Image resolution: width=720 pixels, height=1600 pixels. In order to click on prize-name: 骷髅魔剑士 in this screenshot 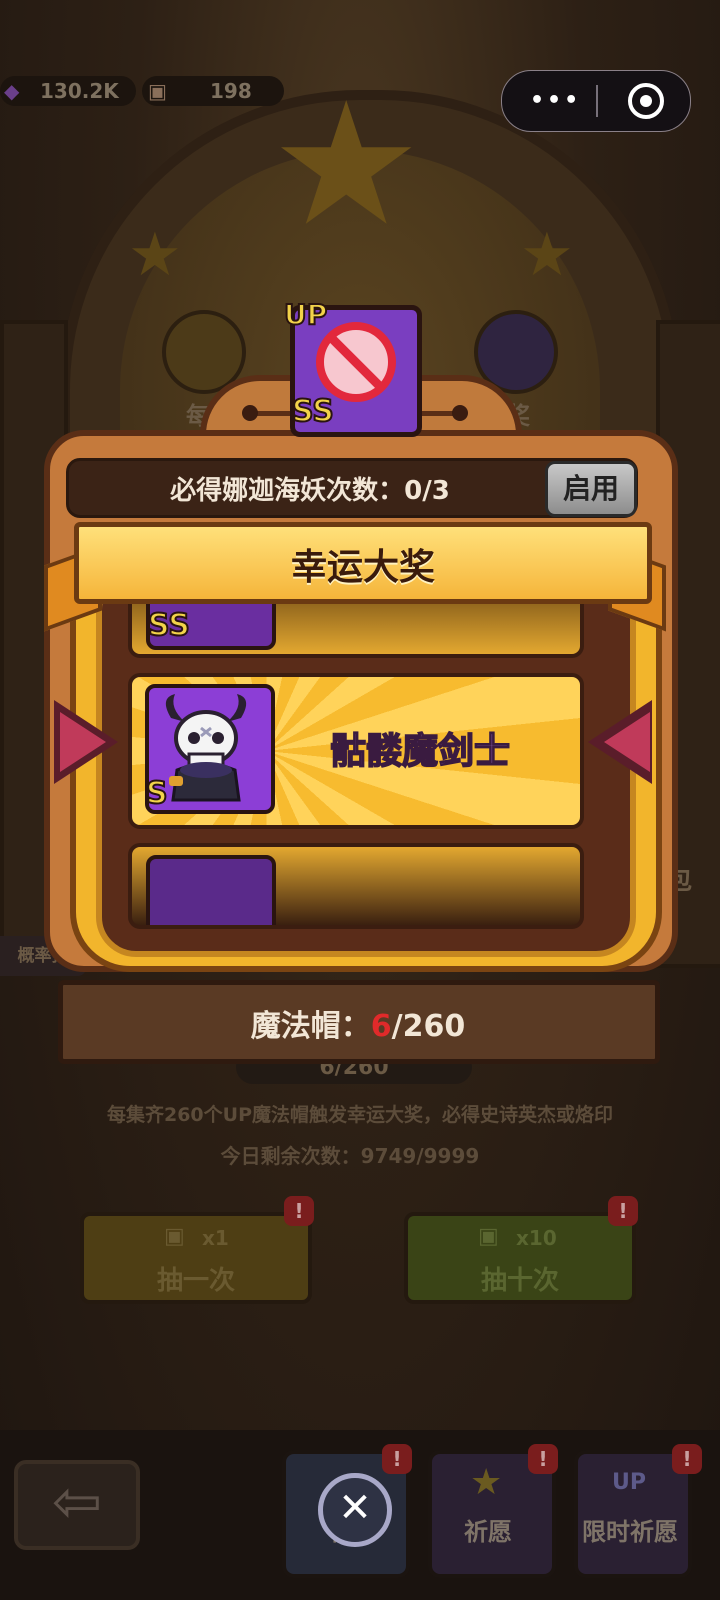, I will do `click(420, 751)`.